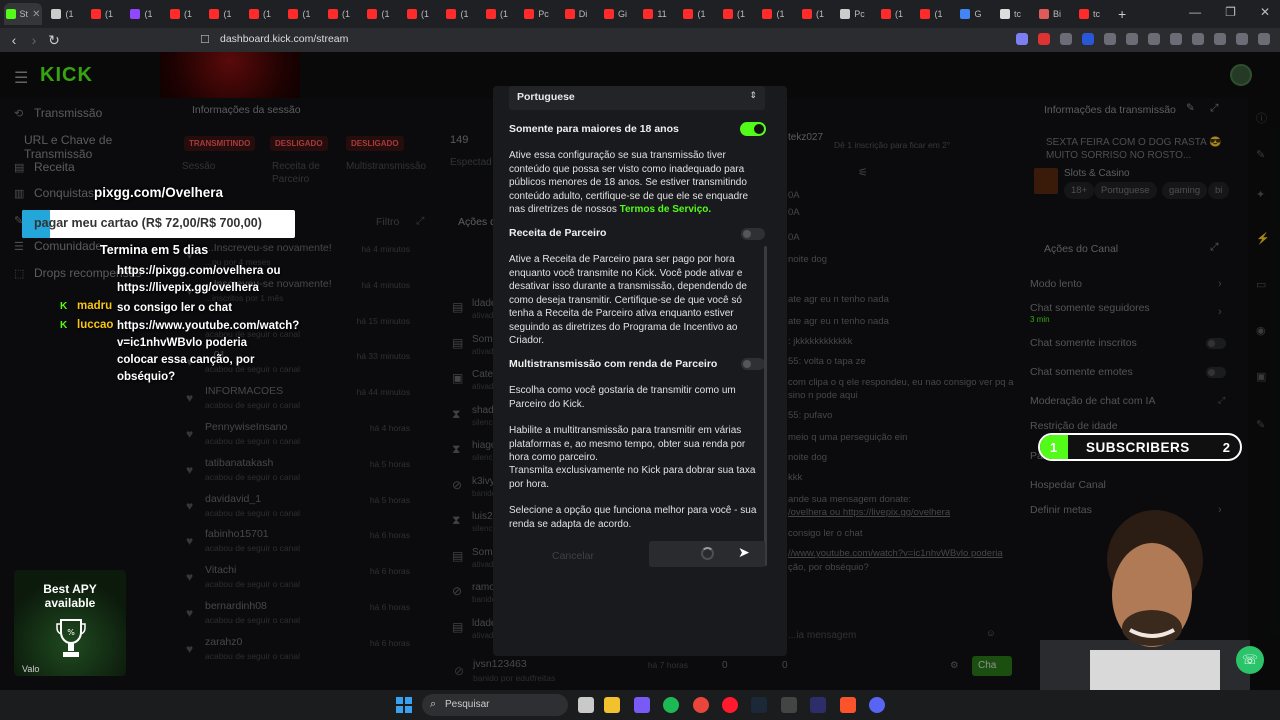 This screenshot has height=720, width=1280. What do you see at coordinates (14, 40) in the screenshot?
I see `back-icon: ‹` at bounding box center [14, 40].